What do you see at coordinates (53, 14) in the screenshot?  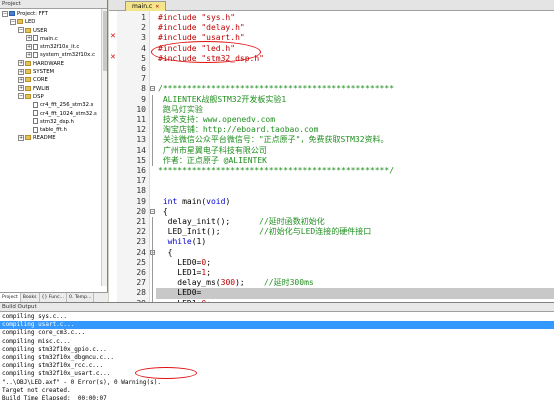 I see `tree-item: − Project: FFT` at bounding box center [53, 14].